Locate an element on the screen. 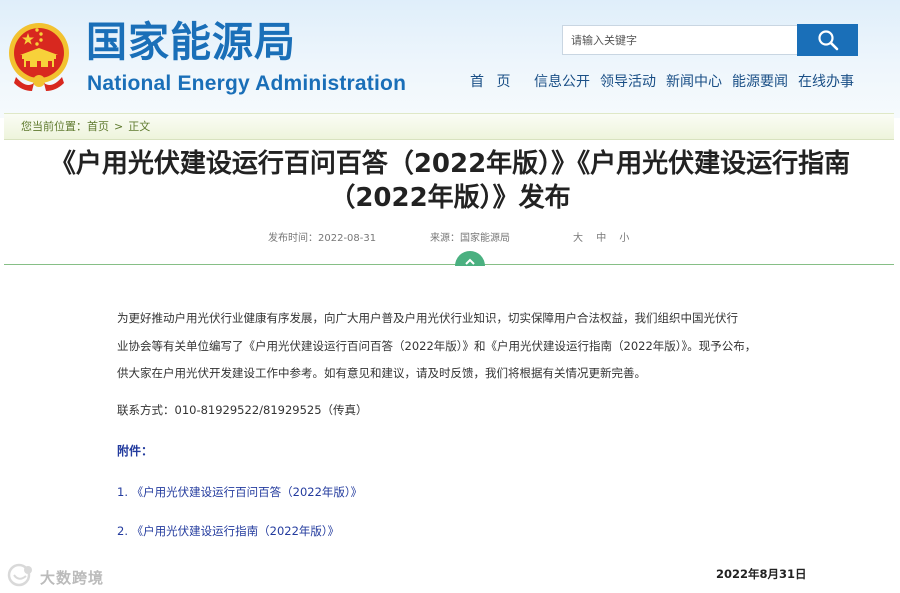 Image resolution: width=900 pixels, height=593 pixels. font-size-small: 小 is located at coordinates (624, 238).